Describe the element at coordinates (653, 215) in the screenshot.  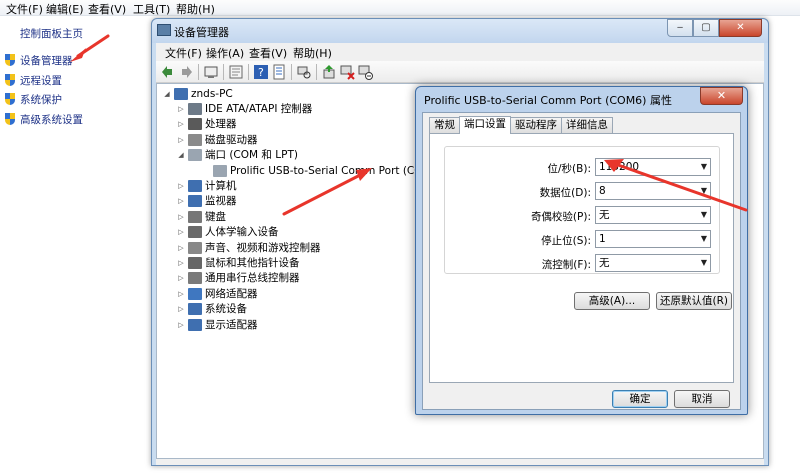
I see `parity-select: 无 ▼` at that location.